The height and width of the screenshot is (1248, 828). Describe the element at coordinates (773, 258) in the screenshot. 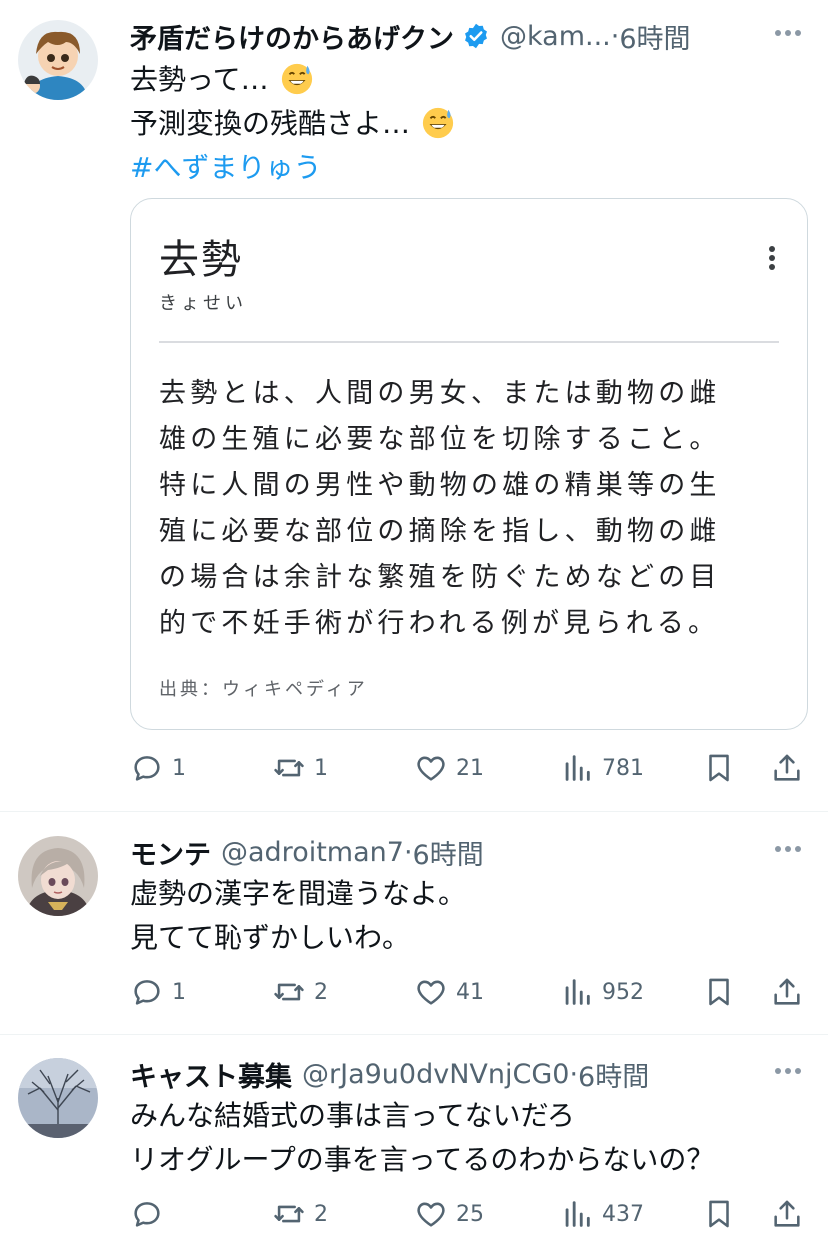

I see `card-kebab-icon` at that location.